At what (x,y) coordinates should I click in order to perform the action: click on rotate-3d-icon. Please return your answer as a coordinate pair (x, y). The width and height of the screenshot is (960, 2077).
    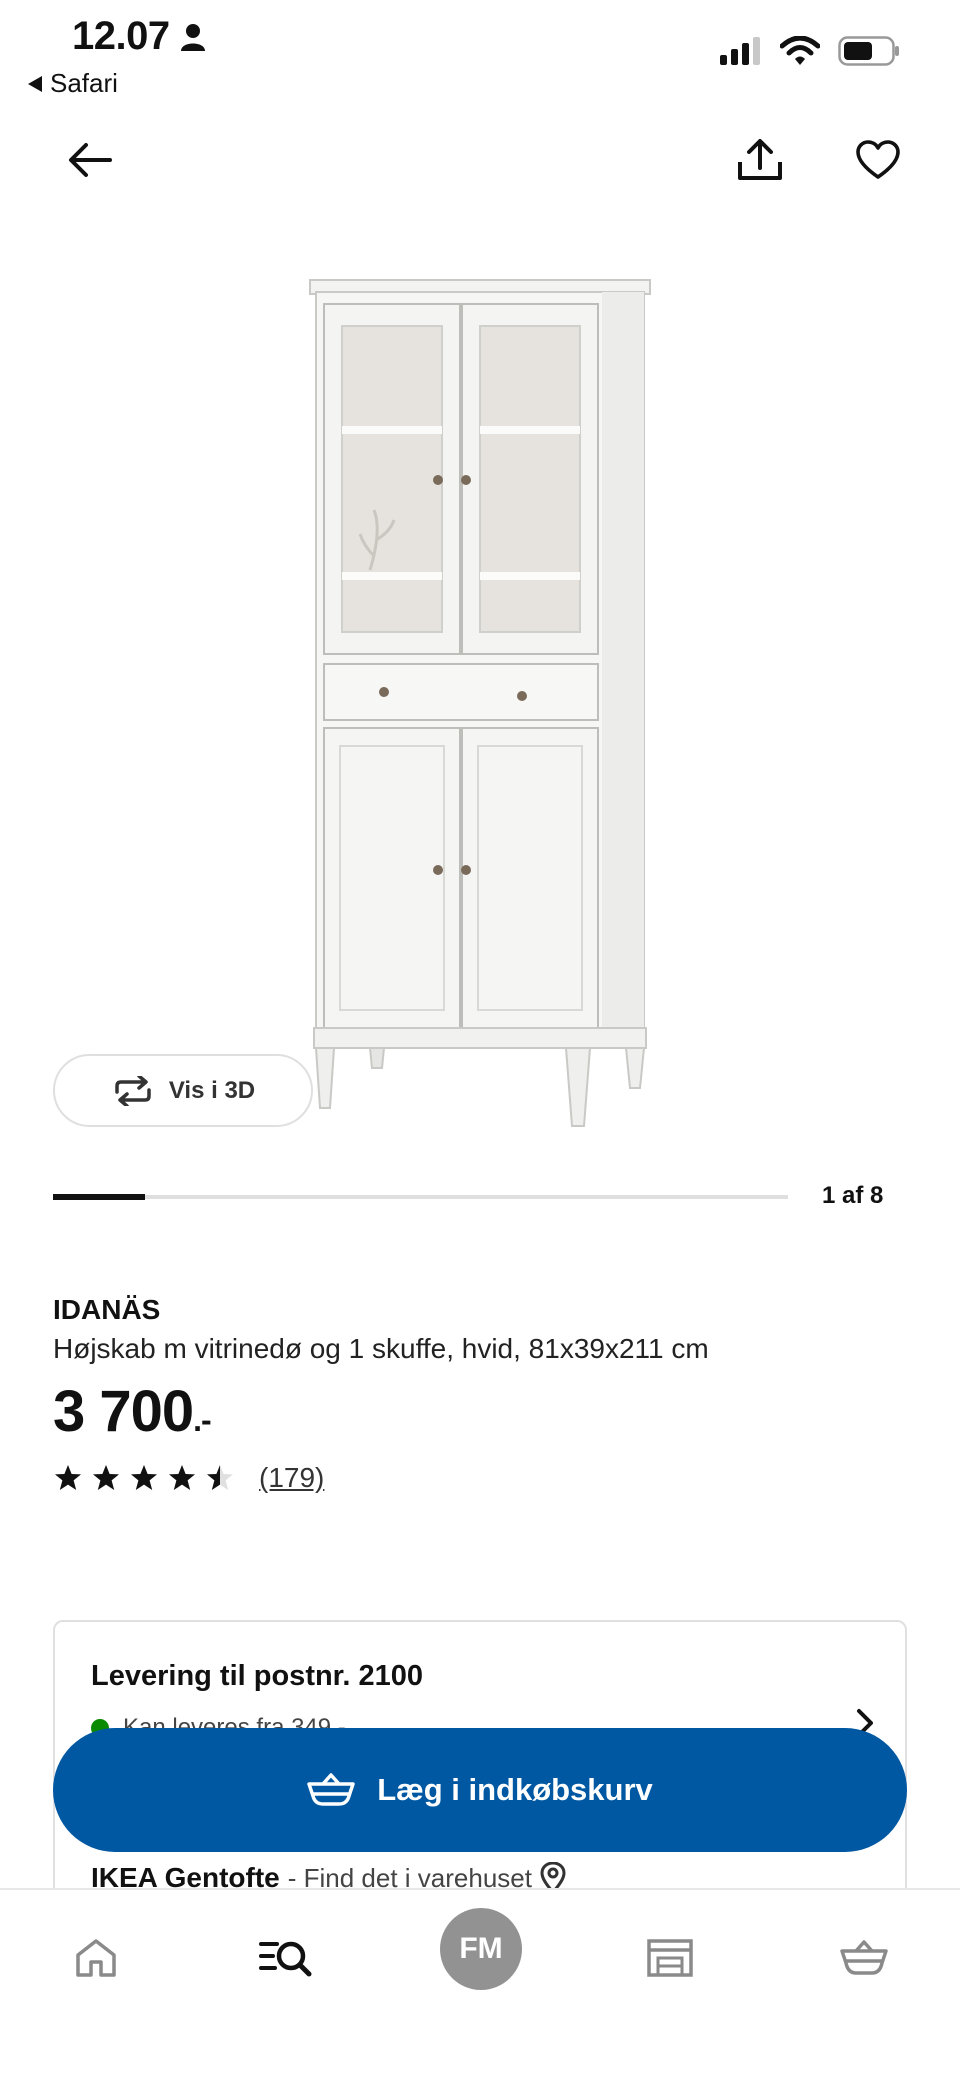
    Looking at the image, I should click on (133, 1090).